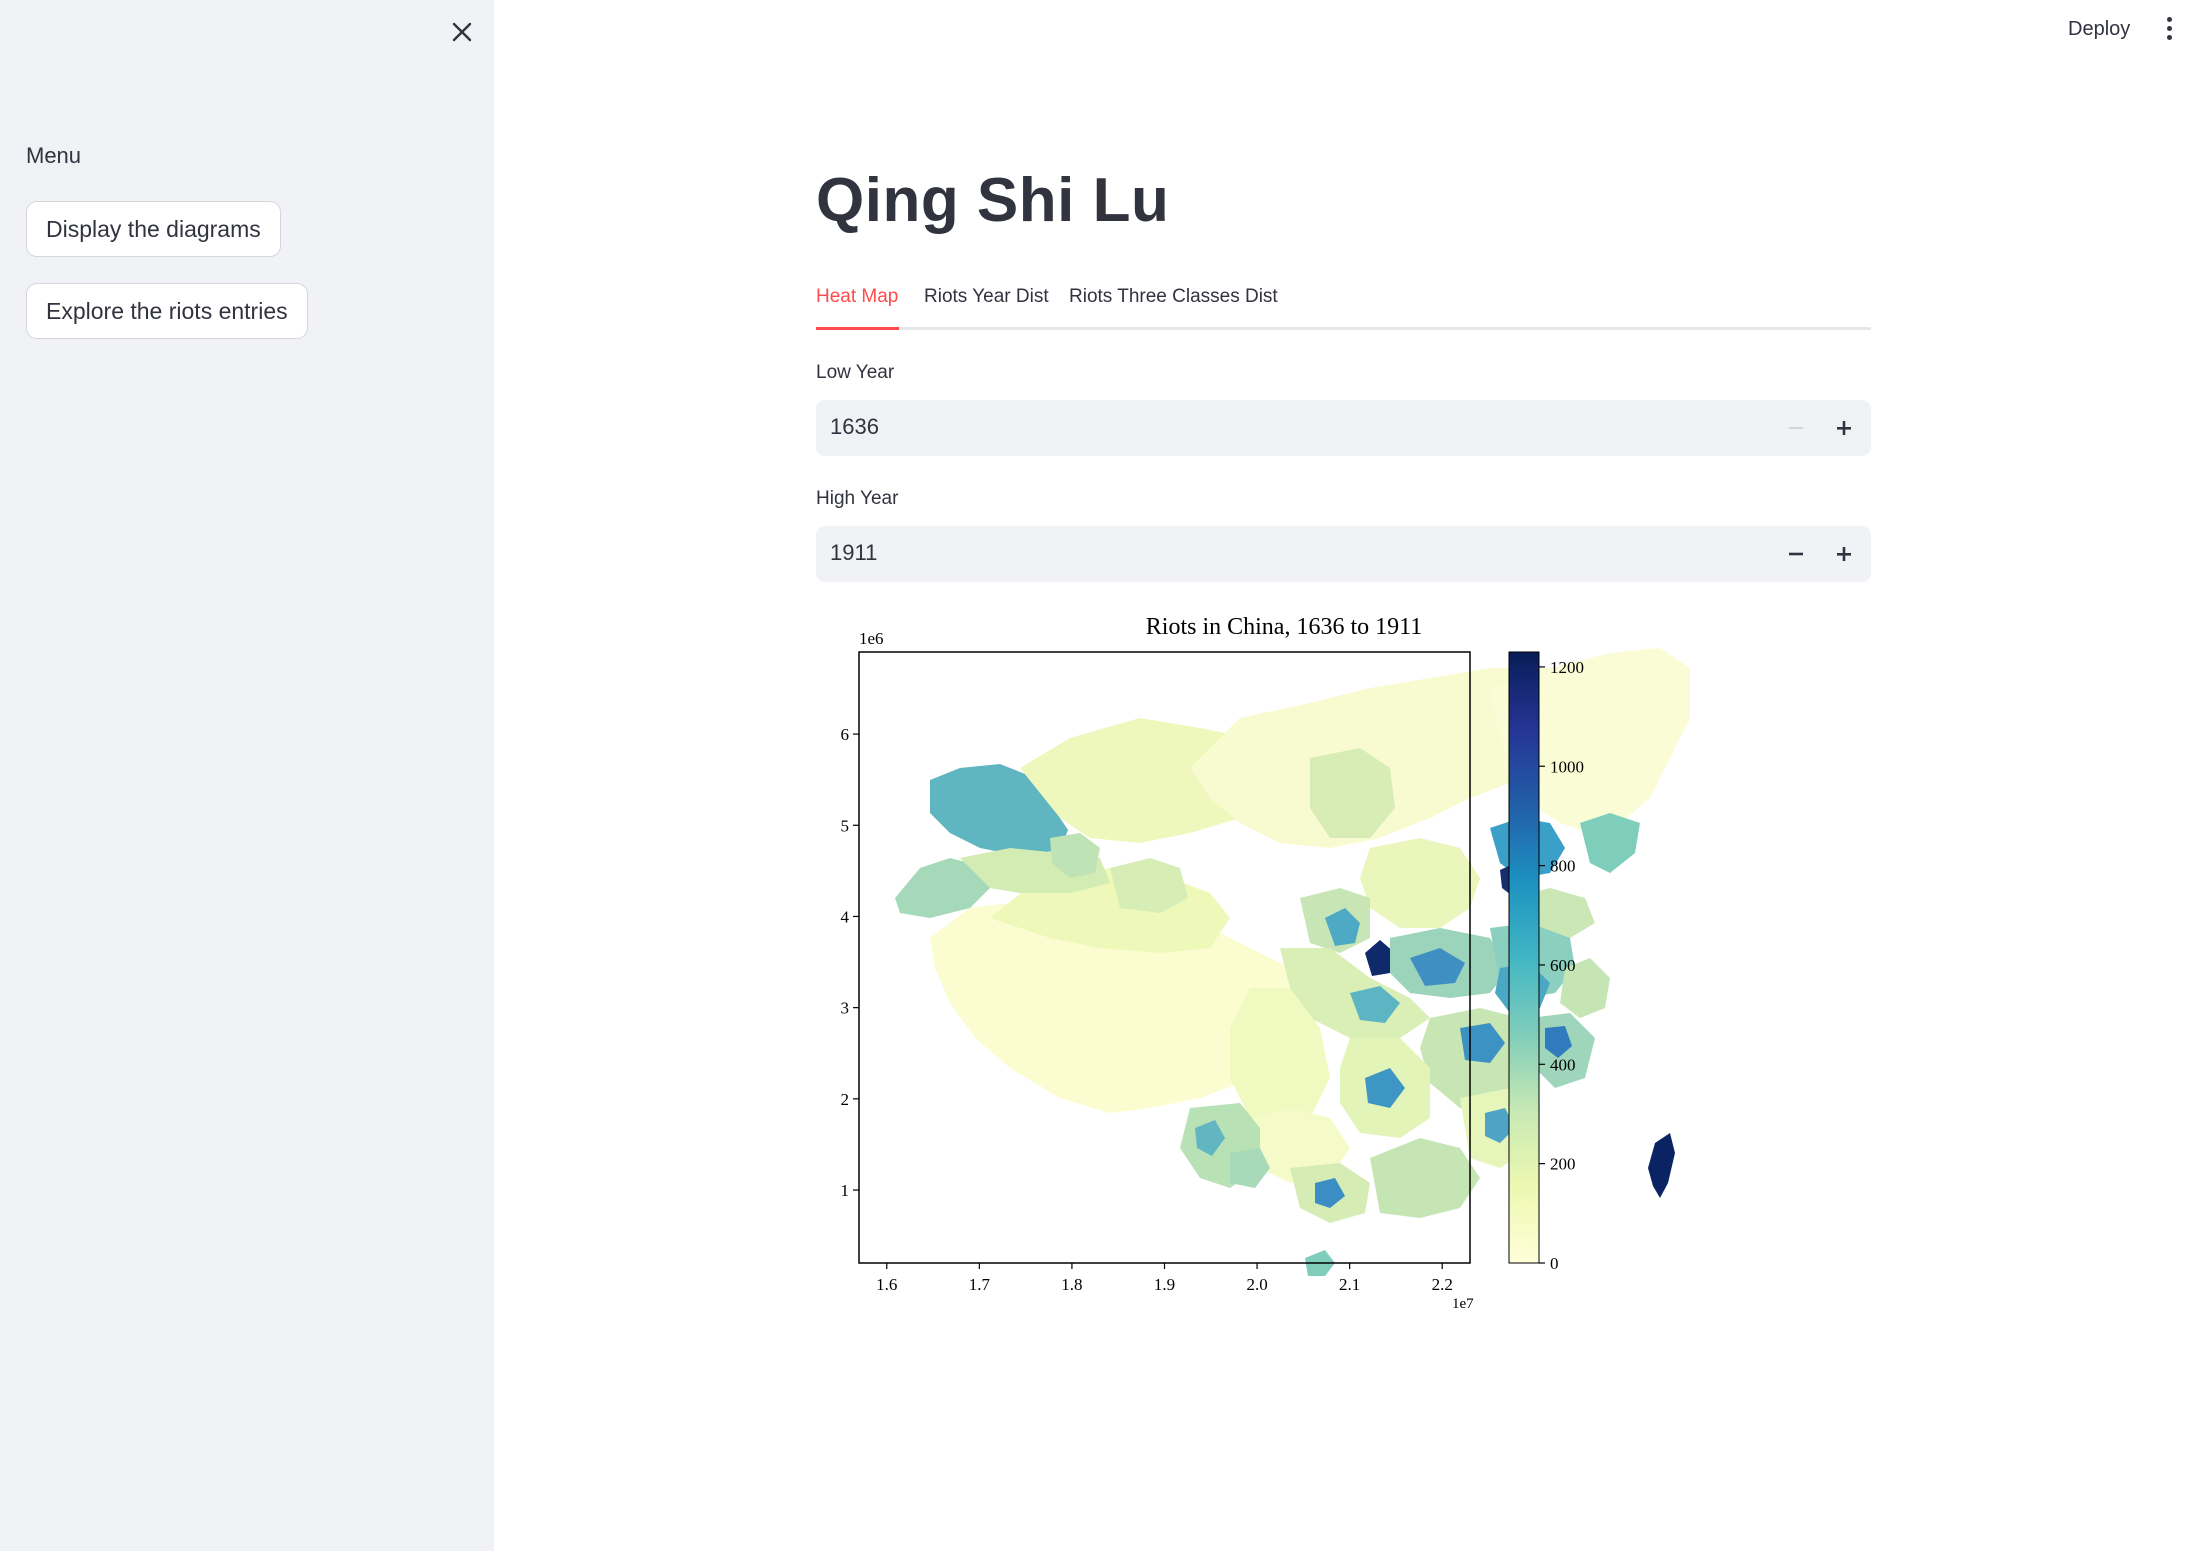 The height and width of the screenshot is (1551, 2197). Describe the element at coordinates (854, 427) in the screenshot. I see `low-year-value: 1636` at that location.